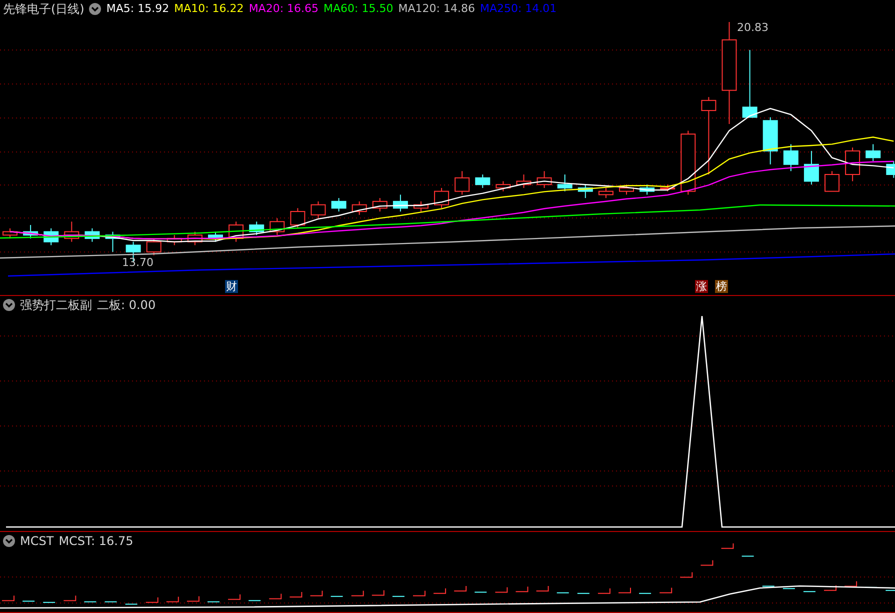 The image size is (895, 613). Describe the element at coordinates (436, 9) in the screenshot. I see `indicator-value: MA120: 14.86` at that location.